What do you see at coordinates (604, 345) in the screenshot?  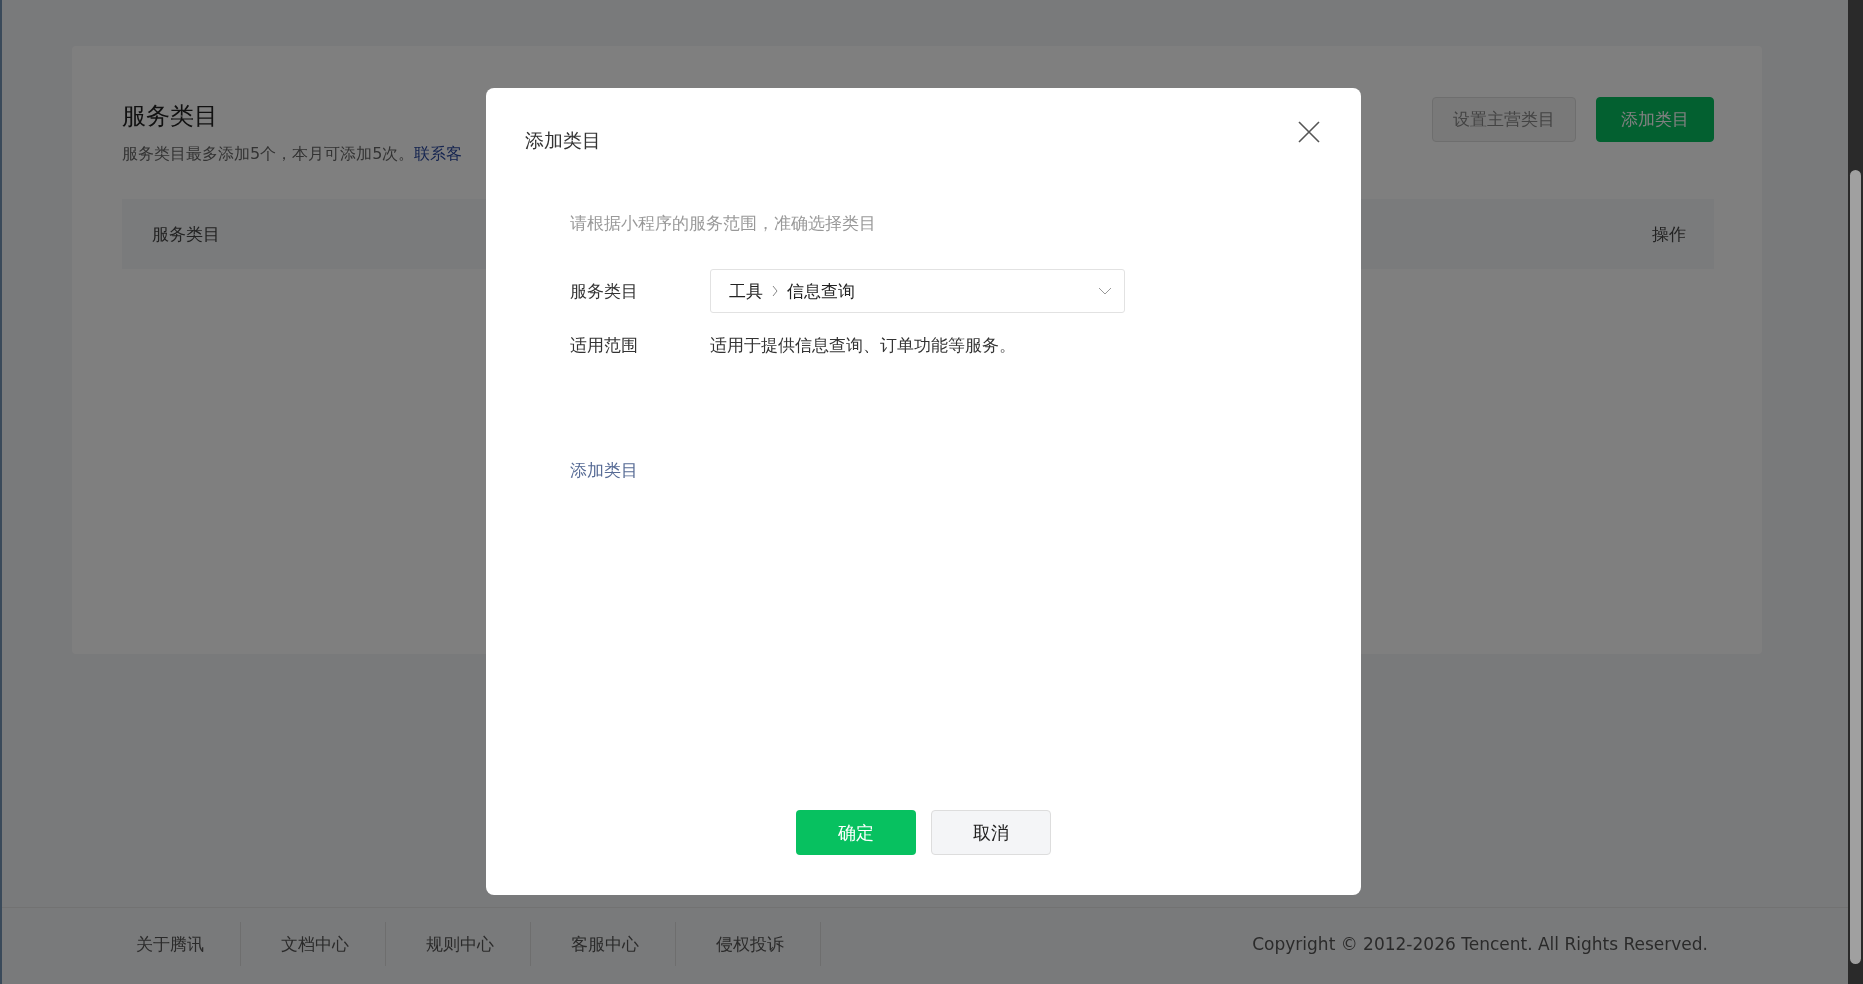 I see `field-label: 适用范围` at bounding box center [604, 345].